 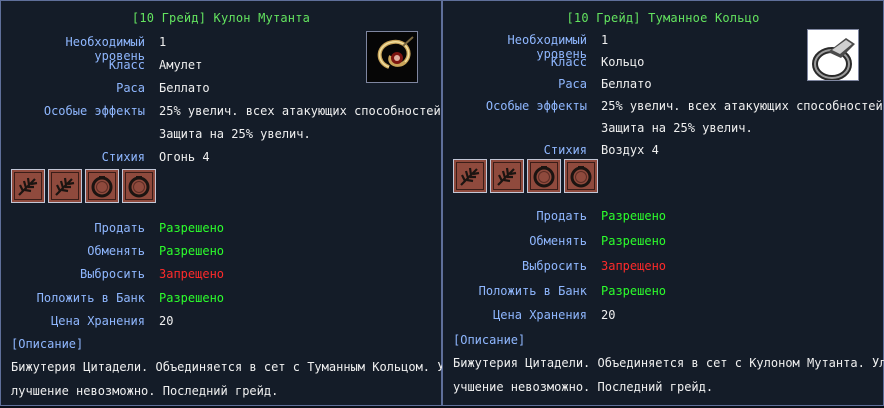 I want to click on value-element: Воздух 4, so click(x=630, y=150).